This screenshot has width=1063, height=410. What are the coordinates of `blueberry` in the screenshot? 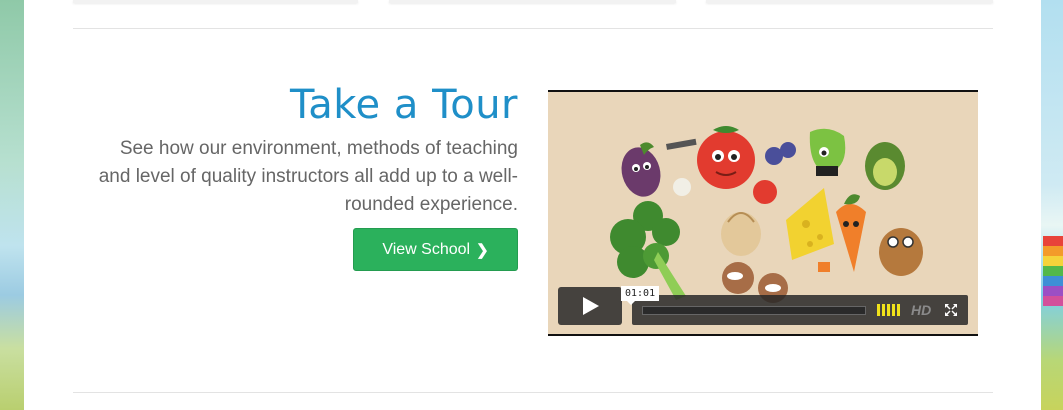 It's located at (788, 150).